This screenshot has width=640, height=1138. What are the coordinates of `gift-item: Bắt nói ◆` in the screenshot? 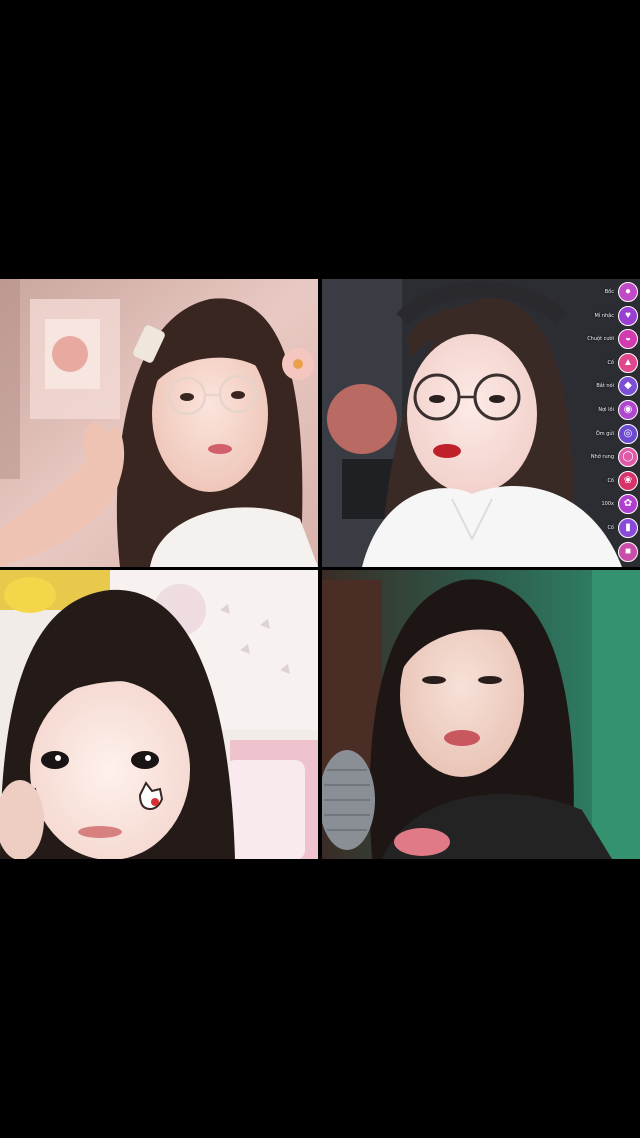 It's located at (603, 386).